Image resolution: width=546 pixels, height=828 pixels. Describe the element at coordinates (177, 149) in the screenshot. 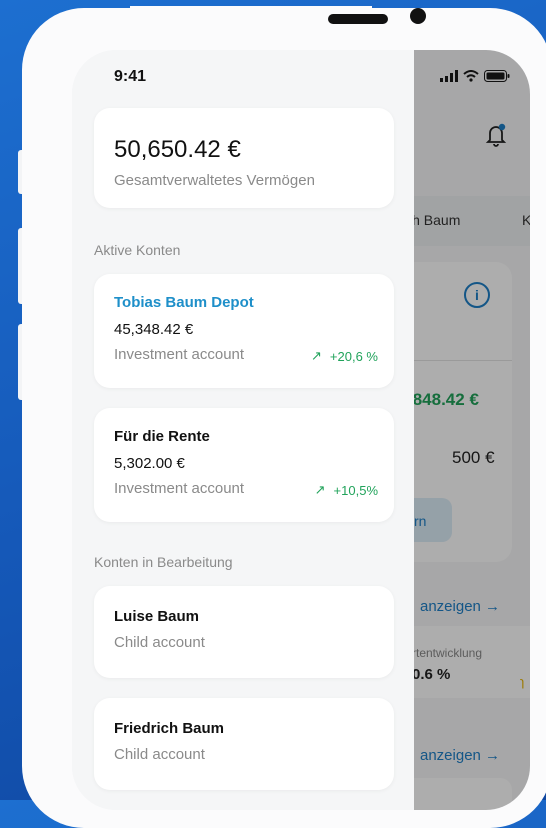

I see `total-value: 50,650.42 €` at that location.